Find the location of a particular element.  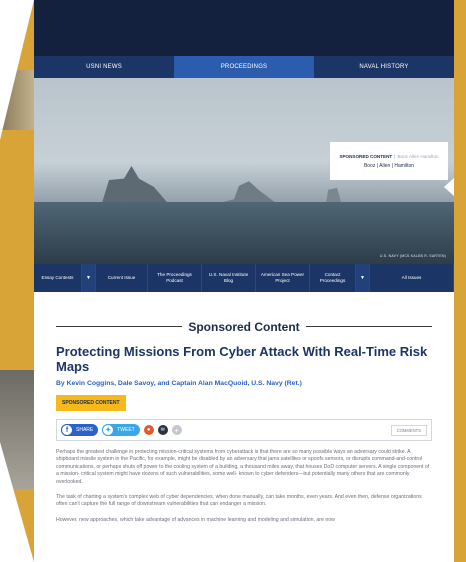

facebook-share-button: f SHARE is located at coordinates (80, 430).